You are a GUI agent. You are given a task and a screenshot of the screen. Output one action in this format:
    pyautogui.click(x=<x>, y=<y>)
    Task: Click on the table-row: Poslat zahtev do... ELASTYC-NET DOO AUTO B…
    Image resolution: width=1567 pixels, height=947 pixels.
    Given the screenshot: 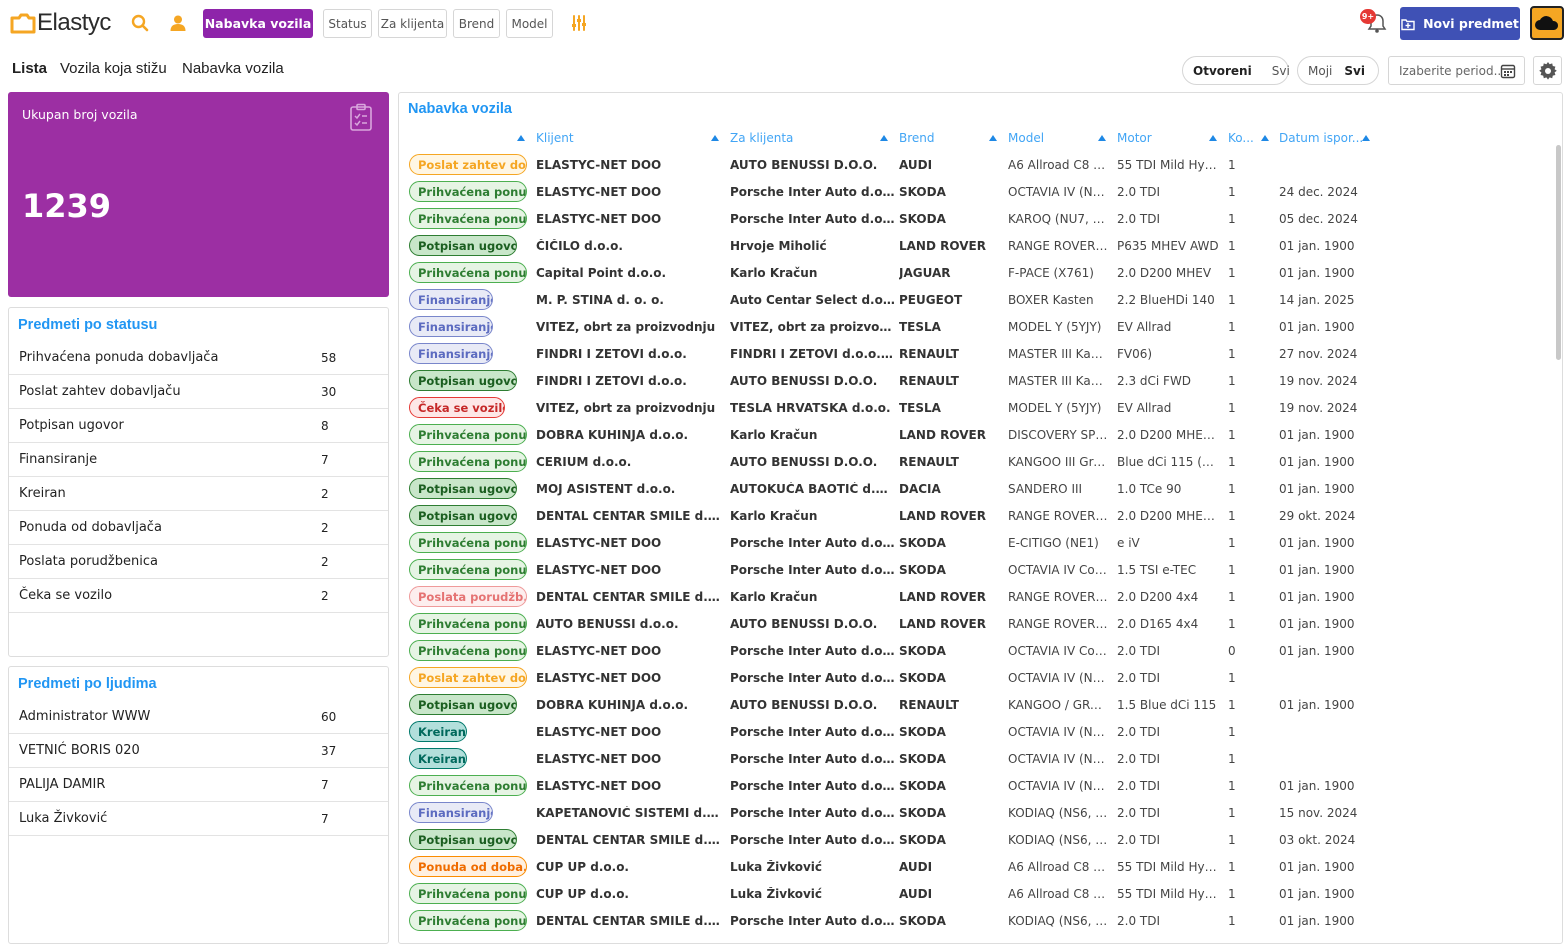 What is the action you would take?
    pyautogui.click(x=979, y=165)
    